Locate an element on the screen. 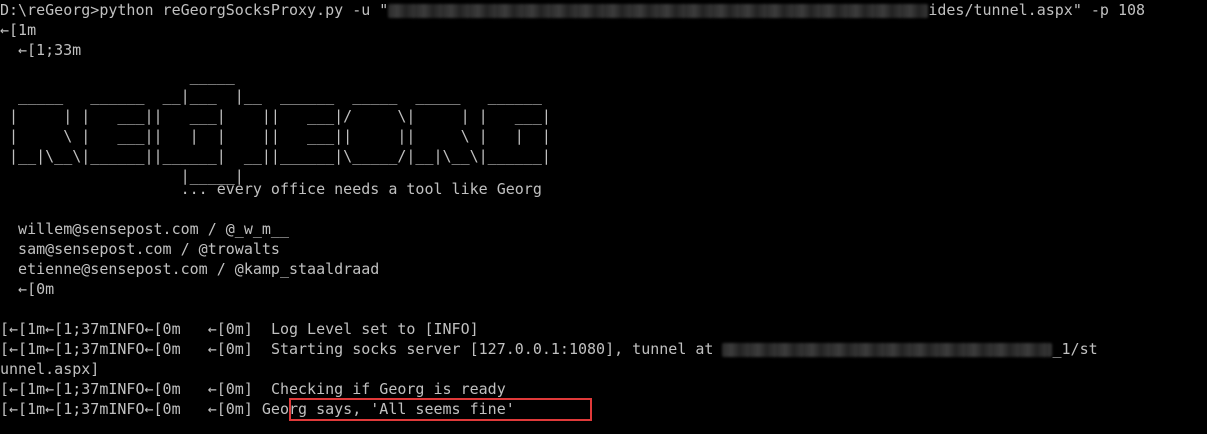  banner-tagline: ... every office needs a tool like Georg is located at coordinates (271, 189).